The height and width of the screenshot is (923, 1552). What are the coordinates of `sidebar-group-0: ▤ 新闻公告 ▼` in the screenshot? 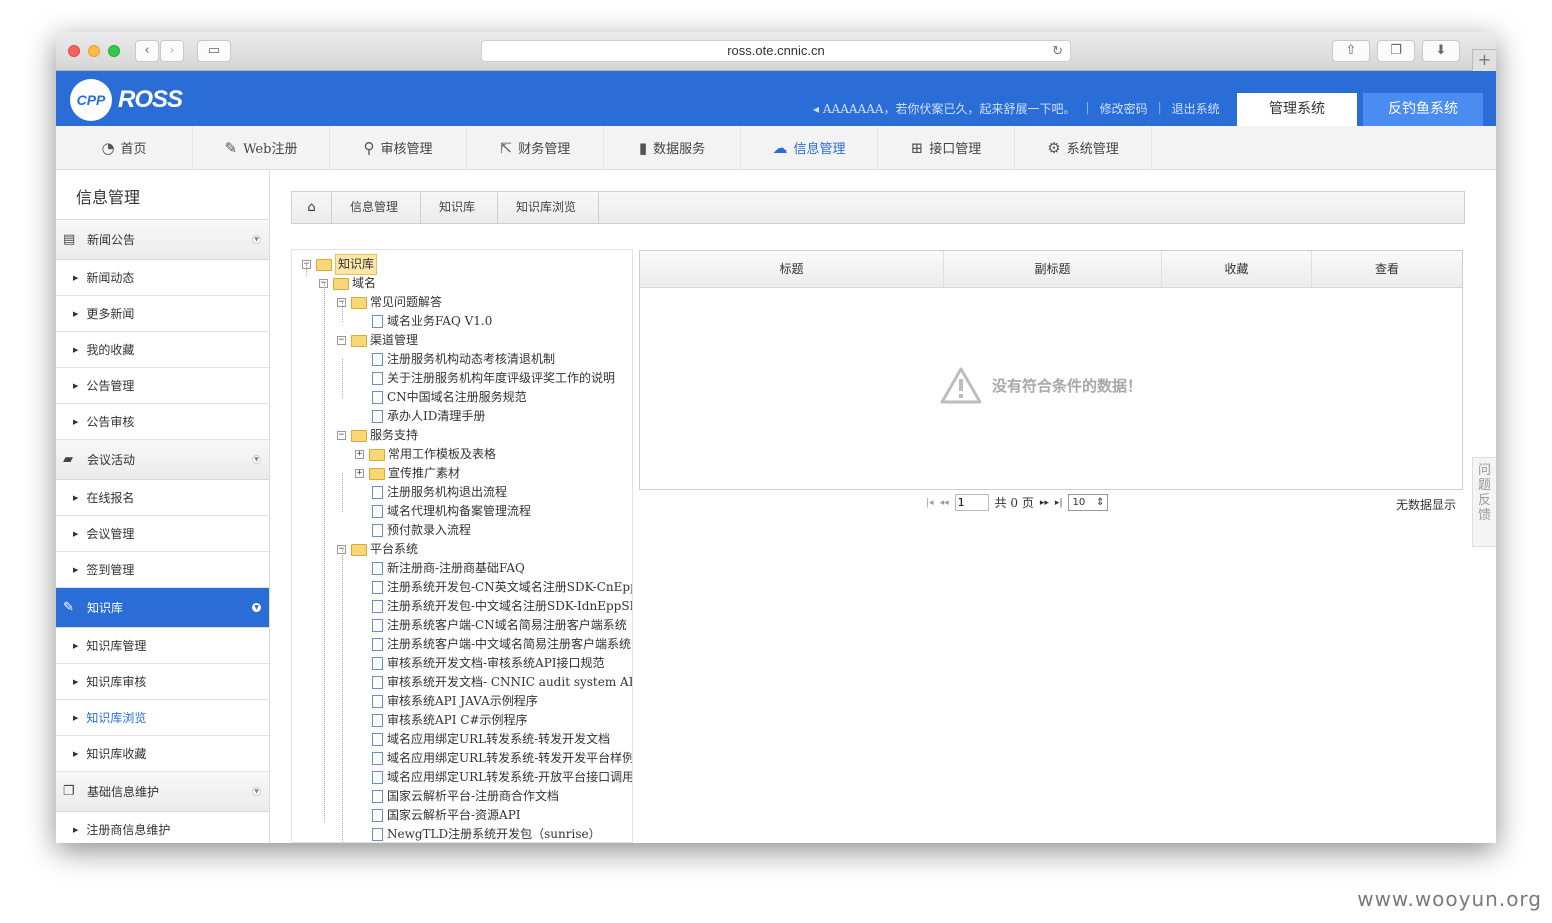 It's located at (162, 240).